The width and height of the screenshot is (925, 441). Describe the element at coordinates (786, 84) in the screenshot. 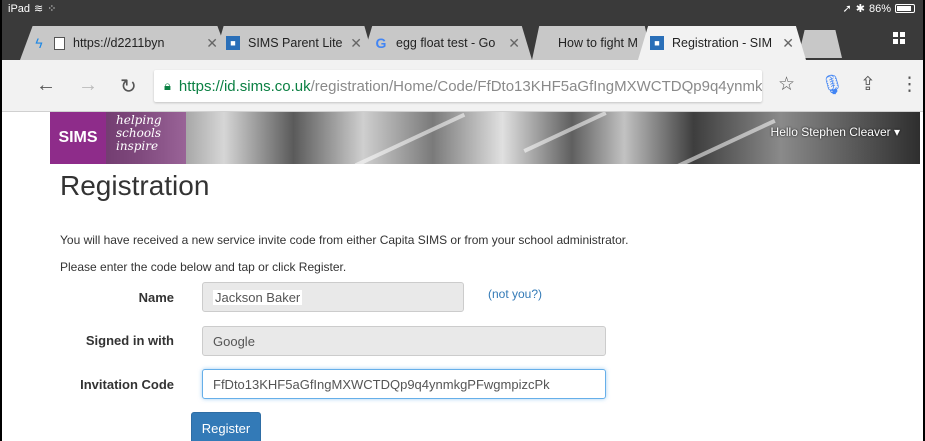

I see `star-icon: ☆` at that location.